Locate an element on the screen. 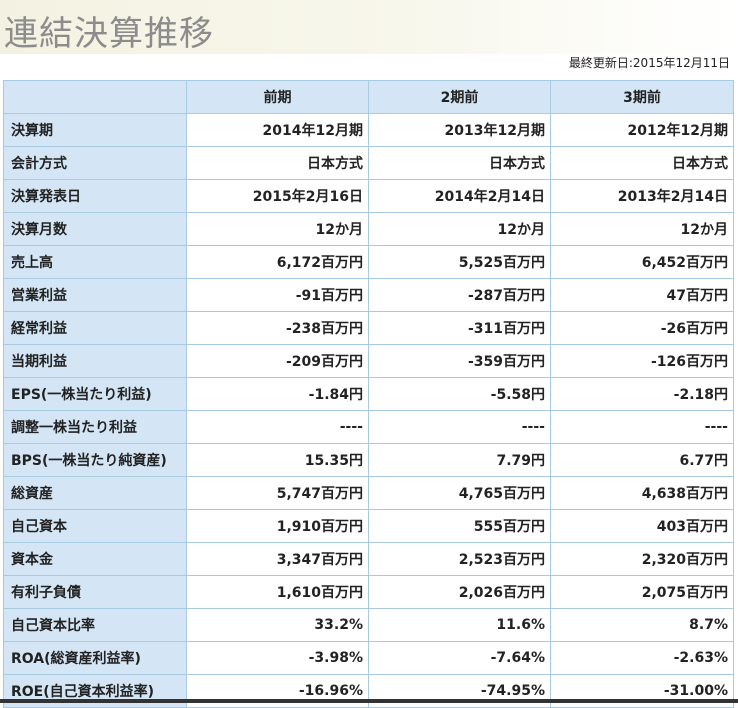 This screenshot has width=738, height=708. row-label: 会計方式 is located at coordinates (95, 163).